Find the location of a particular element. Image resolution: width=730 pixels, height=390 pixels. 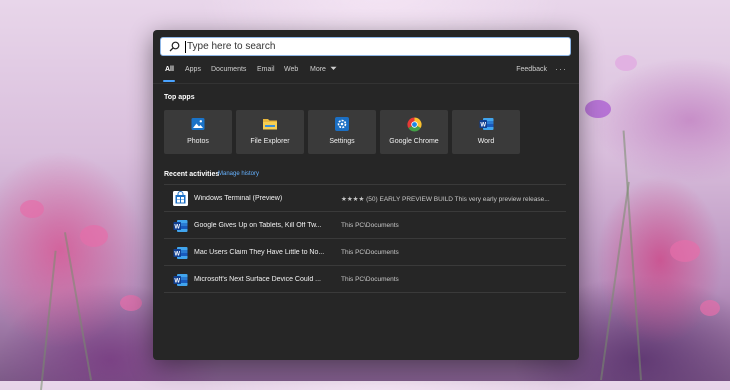

app-label: Settings is located at coordinates (342, 141).